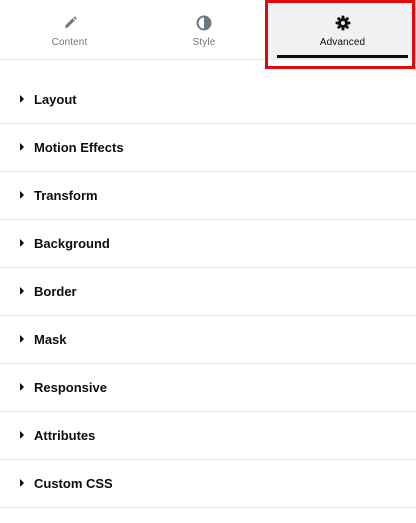  What do you see at coordinates (50, 339) in the screenshot?
I see `section-title: Mask` at bounding box center [50, 339].